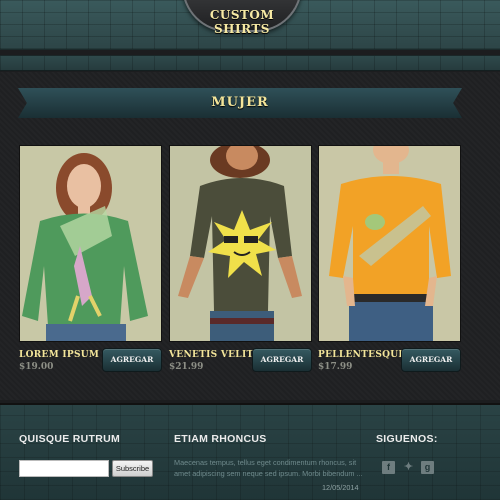 The width and height of the screenshot is (500, 500). I want to click on header-band: CUSTOM SHIRTS, so click(250, 25).